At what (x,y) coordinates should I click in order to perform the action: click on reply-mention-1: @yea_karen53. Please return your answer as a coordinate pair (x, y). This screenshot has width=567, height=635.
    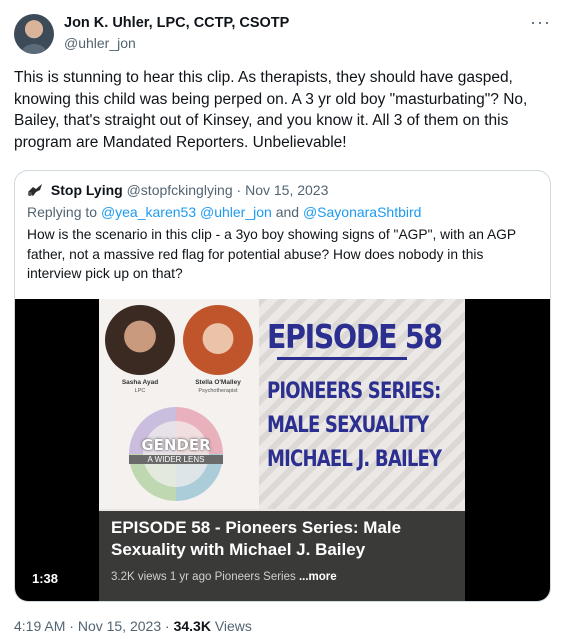
    Looking at the image, I should click on (148, 212).